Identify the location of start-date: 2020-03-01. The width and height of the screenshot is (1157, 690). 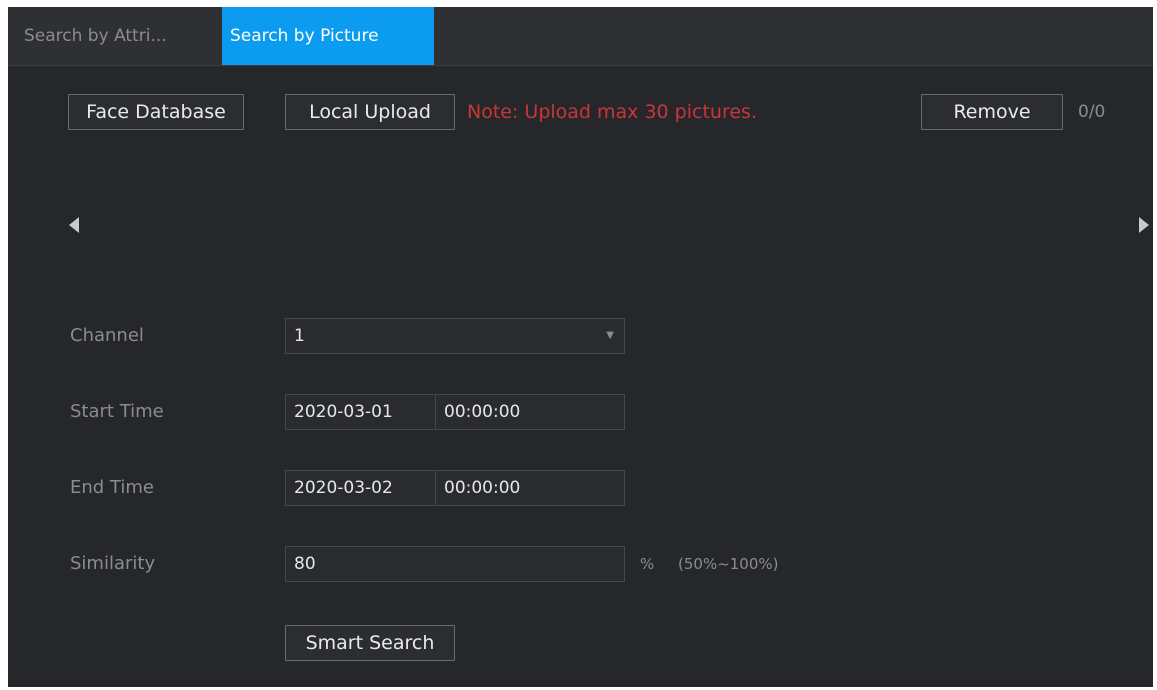
(361, 412).